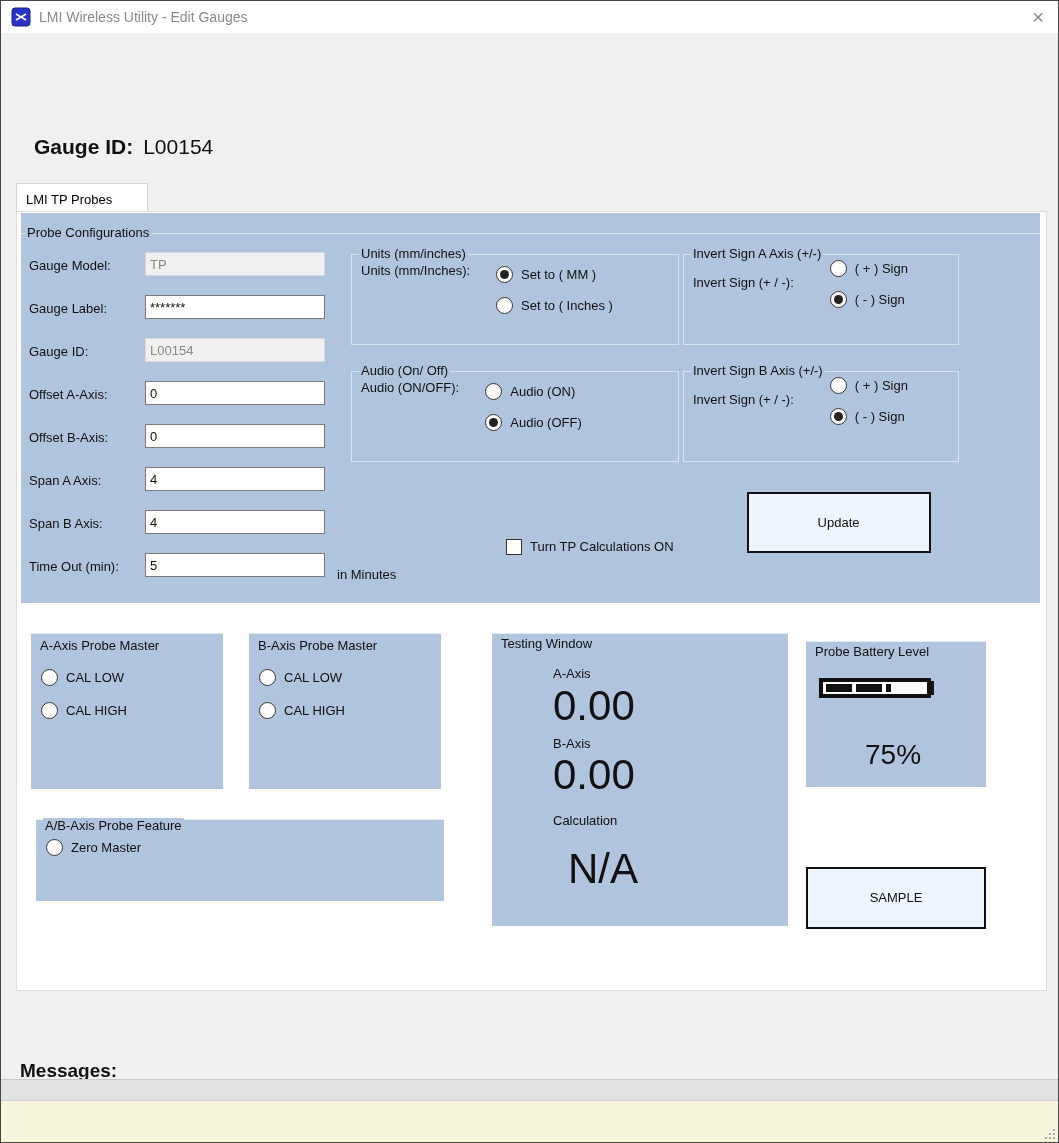 The image size is (1059, 1143). Describe the element at coordinates (894, 755) in the screenshot. I see `battery-percentage: 75%` at that location.